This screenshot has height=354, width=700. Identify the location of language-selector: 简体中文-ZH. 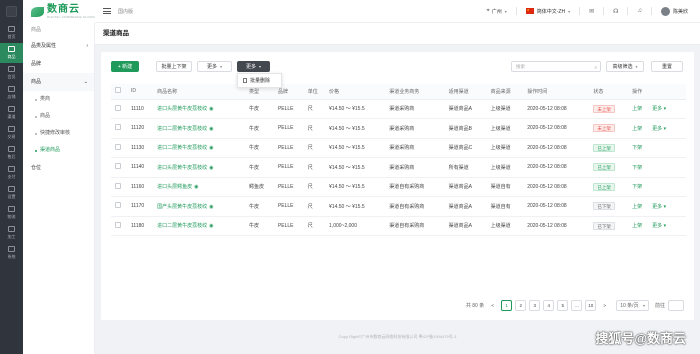
(551, 11).